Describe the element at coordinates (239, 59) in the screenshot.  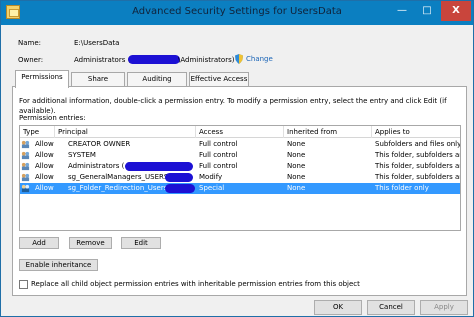
I see `shield-icon` at that location.